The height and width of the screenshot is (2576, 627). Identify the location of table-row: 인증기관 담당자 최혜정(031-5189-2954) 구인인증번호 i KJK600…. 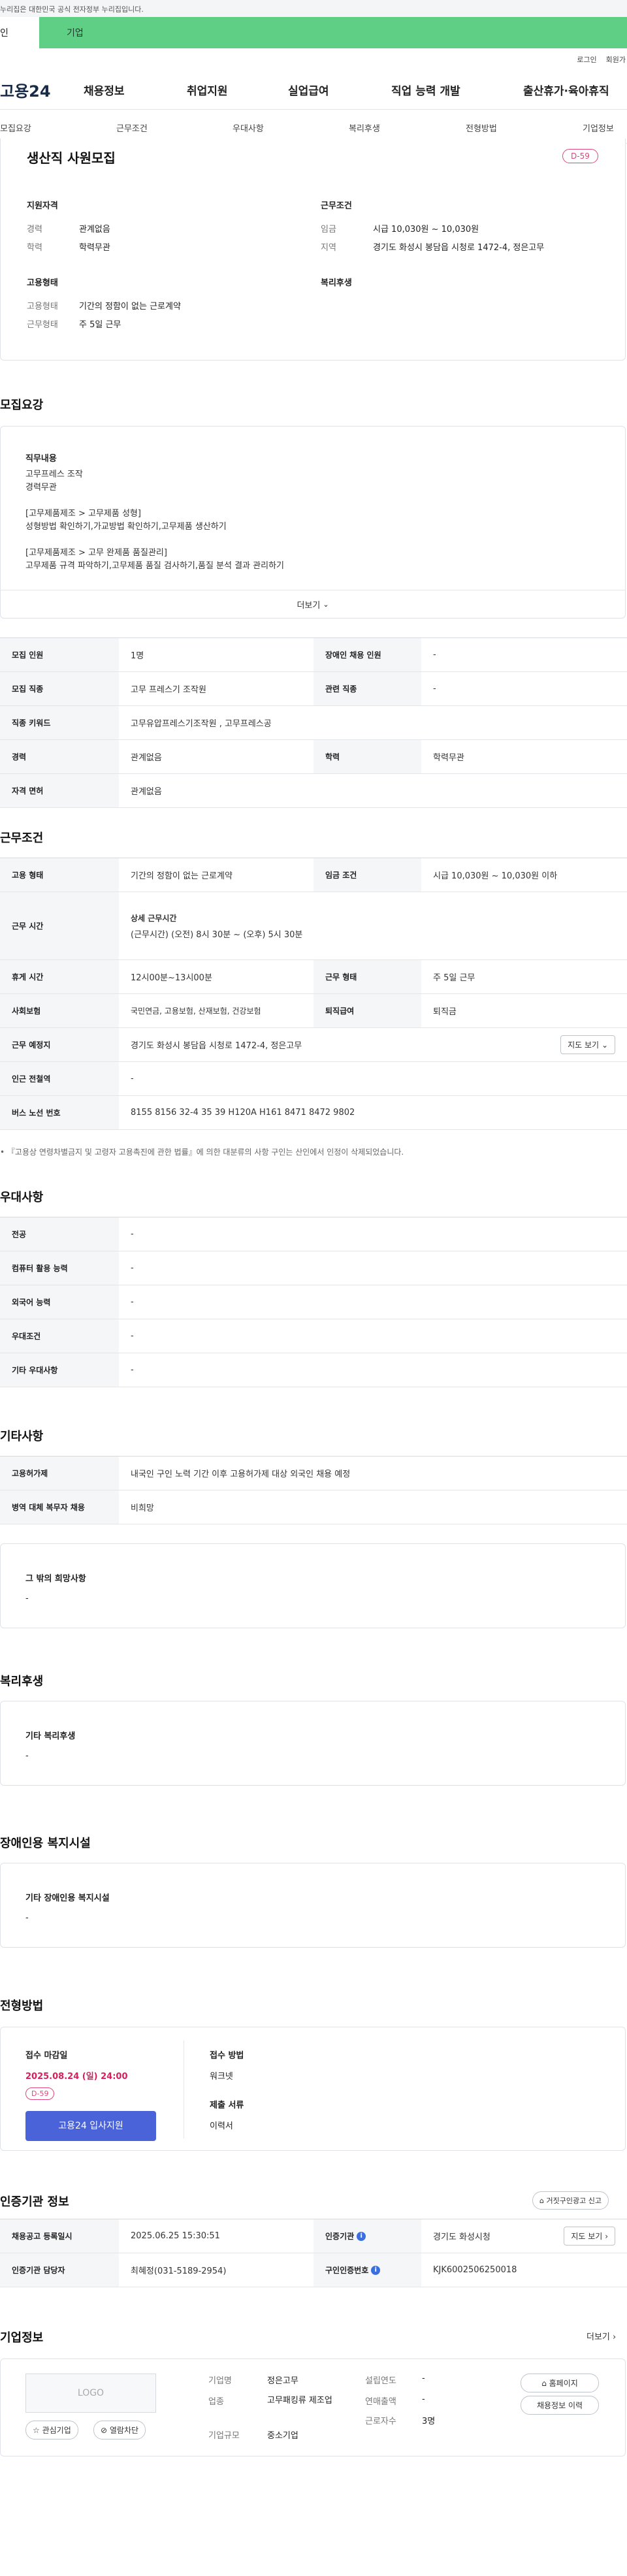
(313, 2270).